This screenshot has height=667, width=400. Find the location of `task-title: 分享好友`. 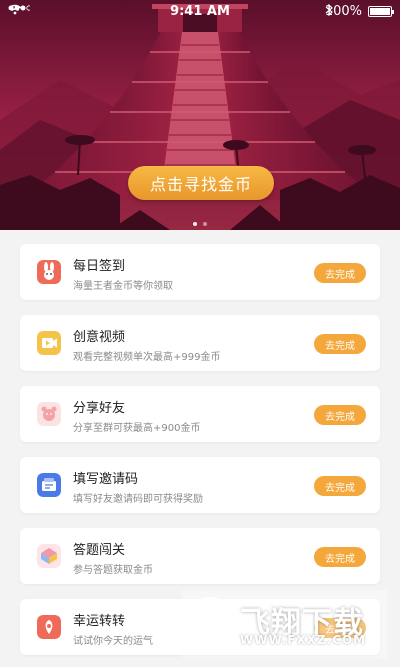

task-title: 分享好友 is located at coordinates (99, 408).